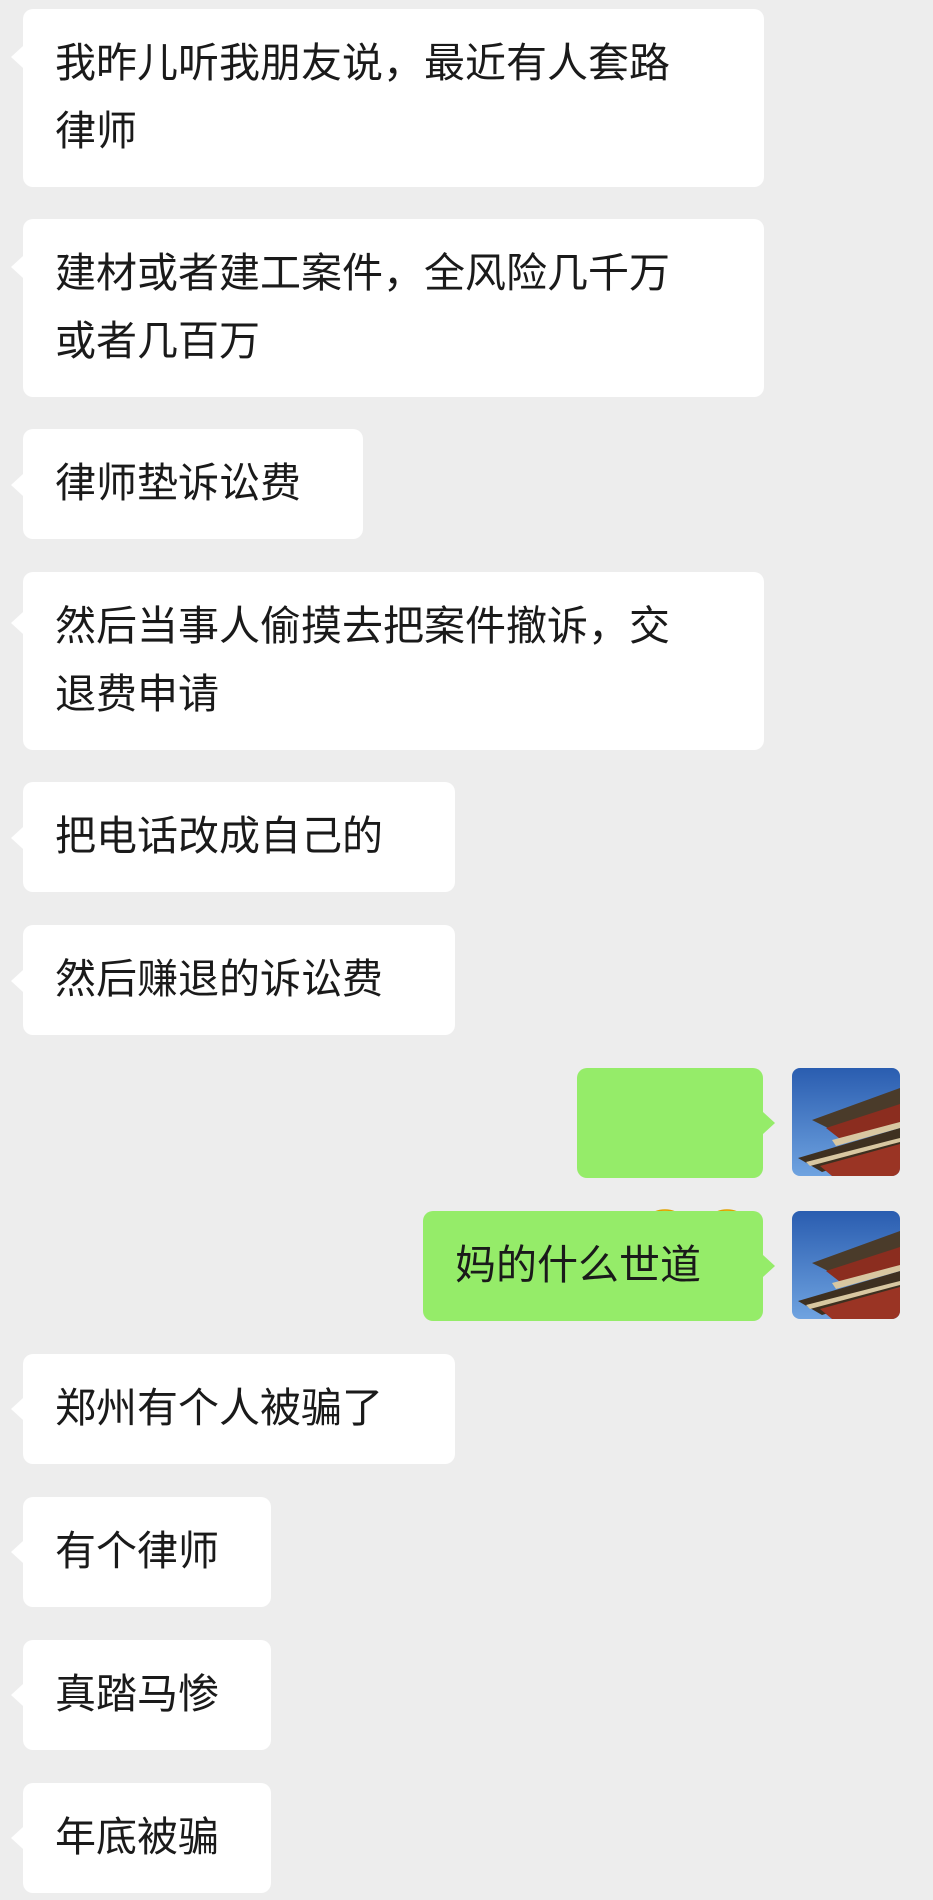 The image size is (933, 1900). What do you see at coordinates (147, 1695) in the screenshot?
I see `message-bubble-incoming: 真踏马惨` at bounding box center [147, 1695].